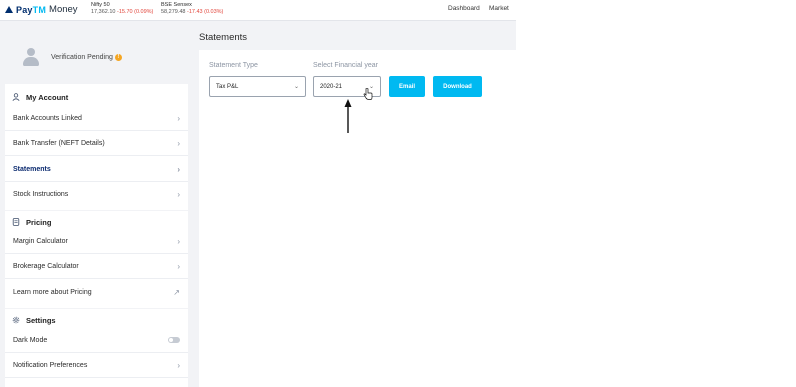 Image resolution: width=796 pixels, height=387 pixels. I want to click on paytm-money-logo: PayTM Money, so click(41, 9).